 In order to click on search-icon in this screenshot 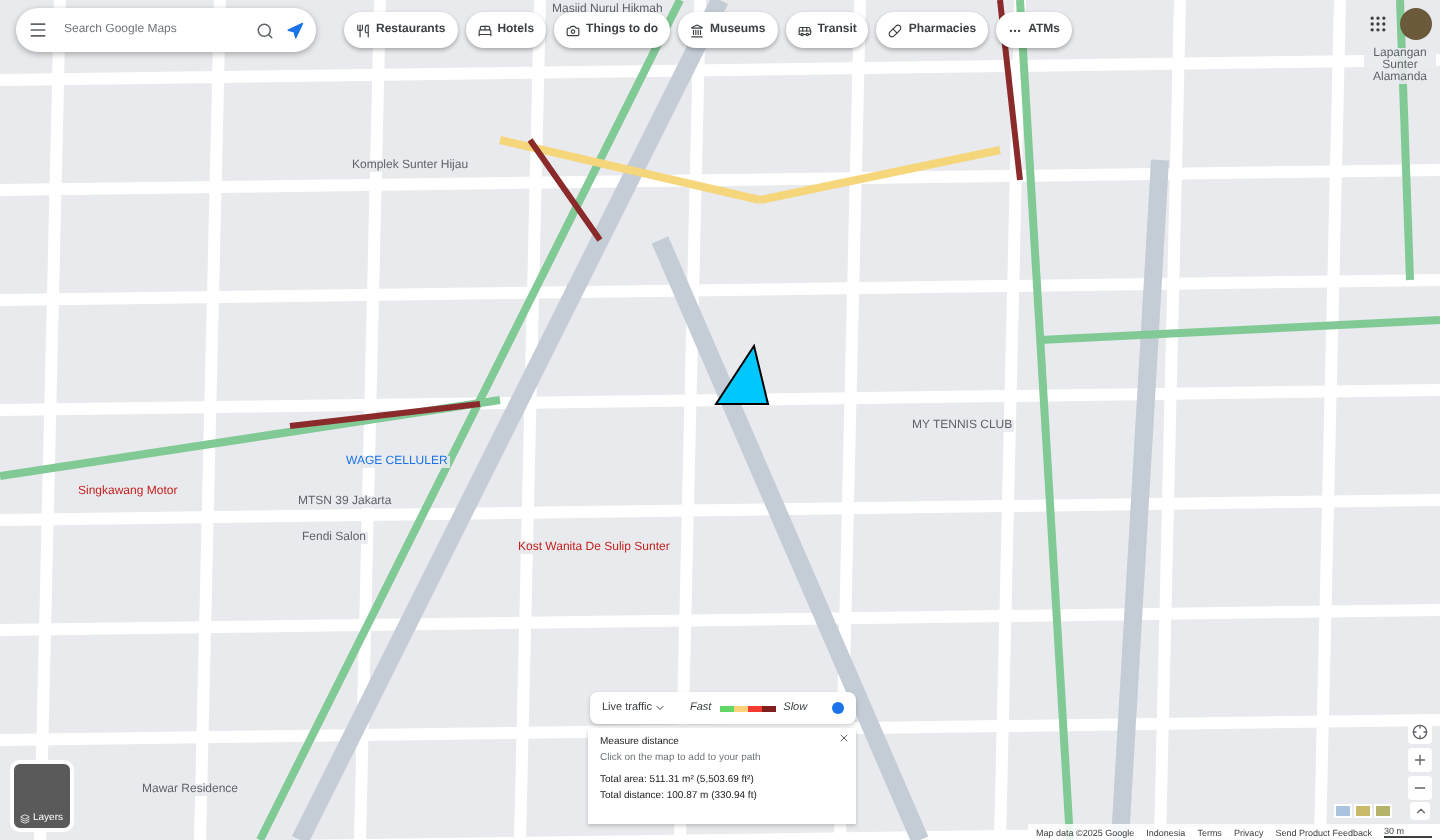, I will do `click(265, 30)`.